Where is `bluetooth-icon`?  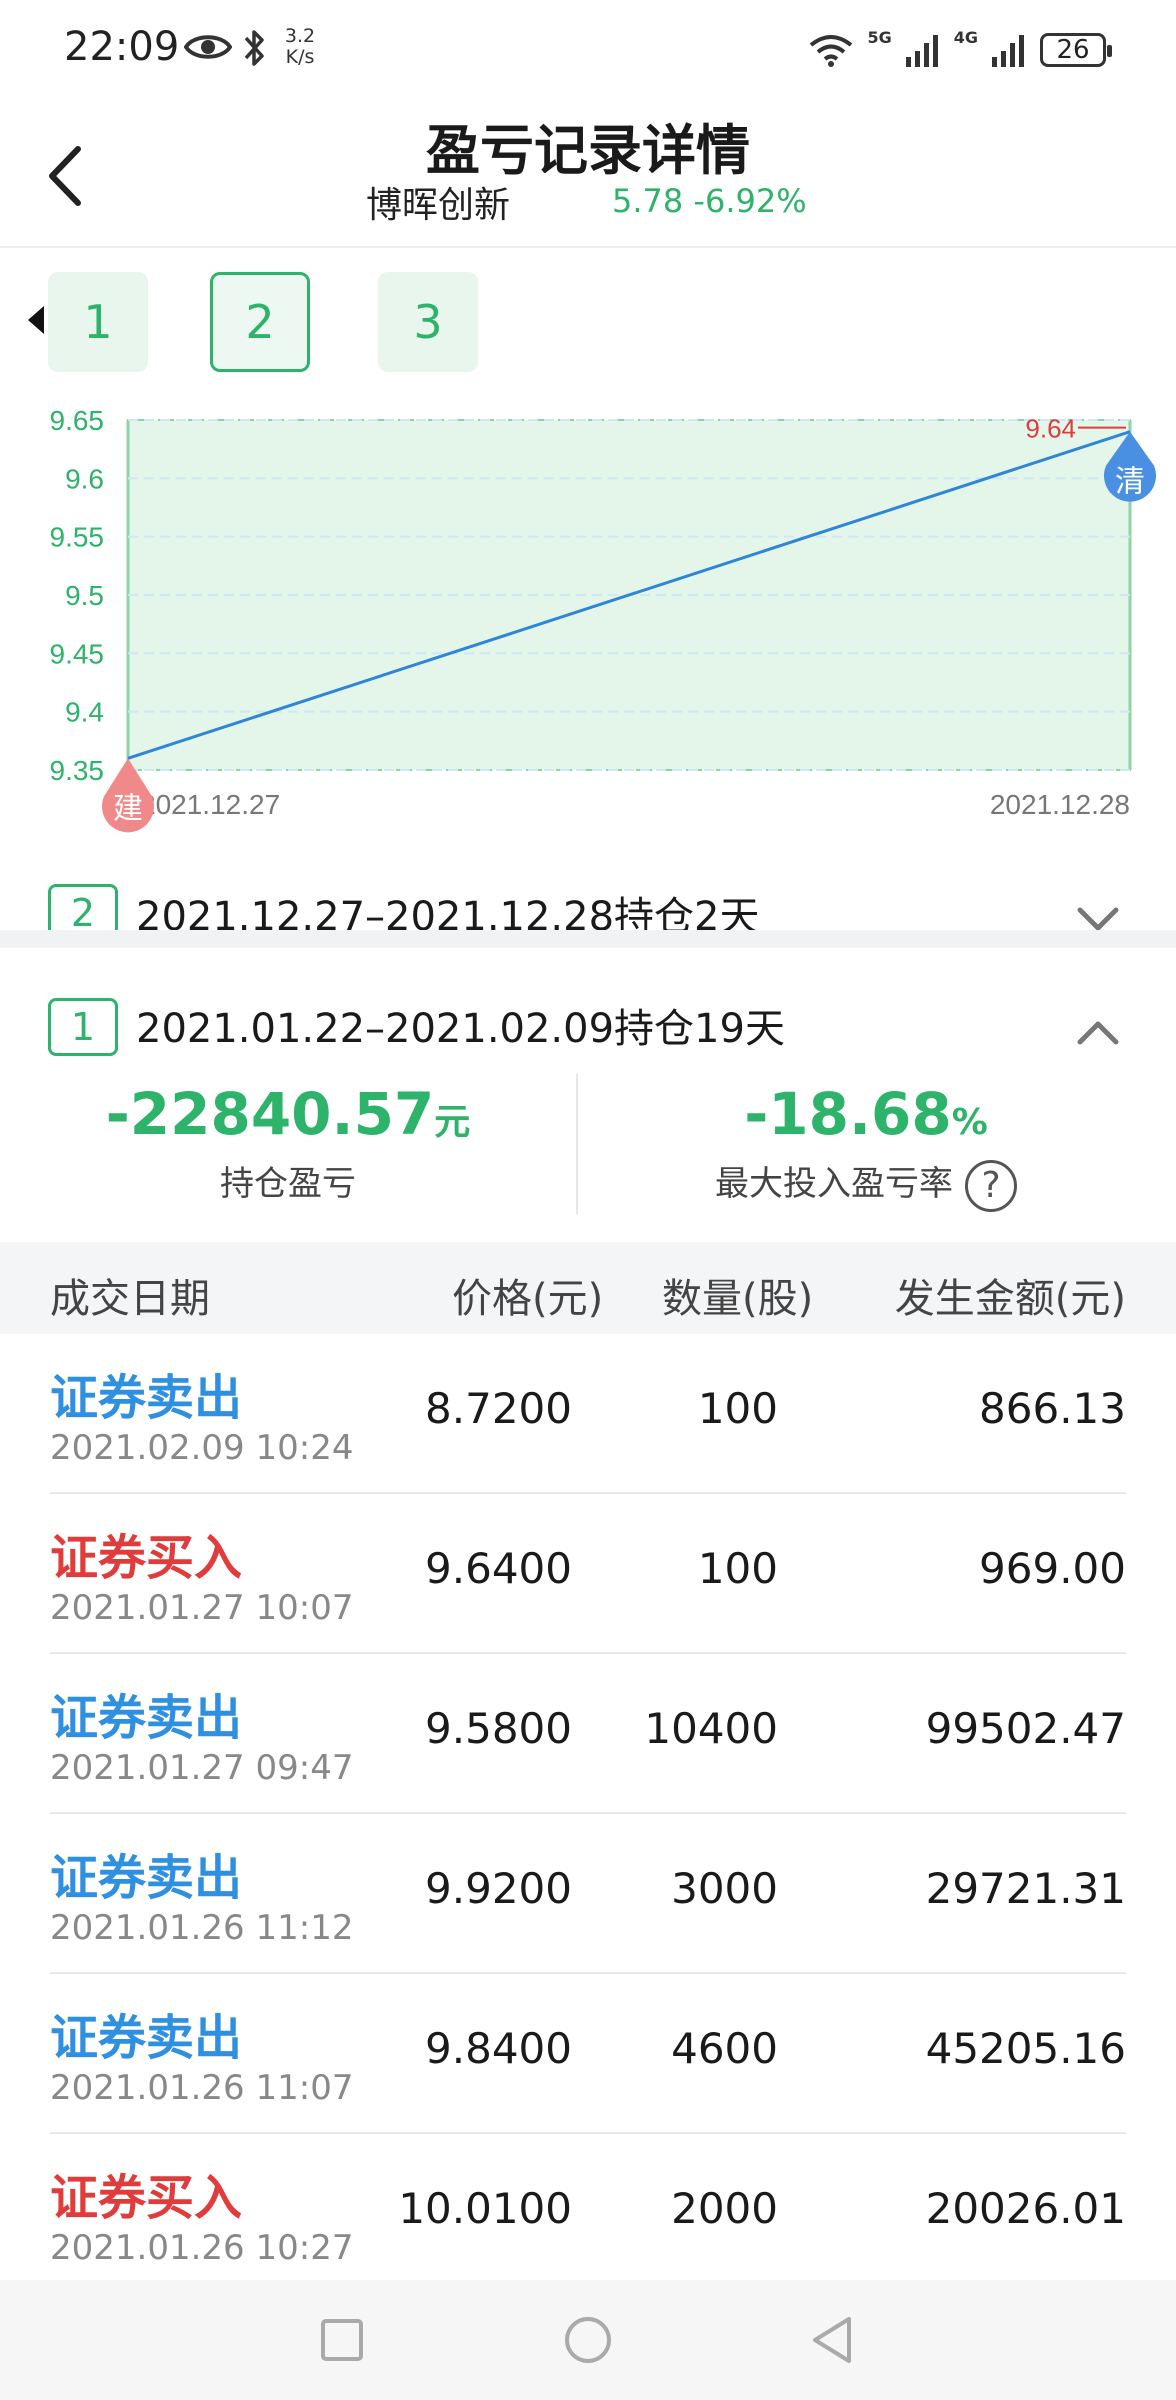
bluetooth-icon is located at coordinates (254, 48).